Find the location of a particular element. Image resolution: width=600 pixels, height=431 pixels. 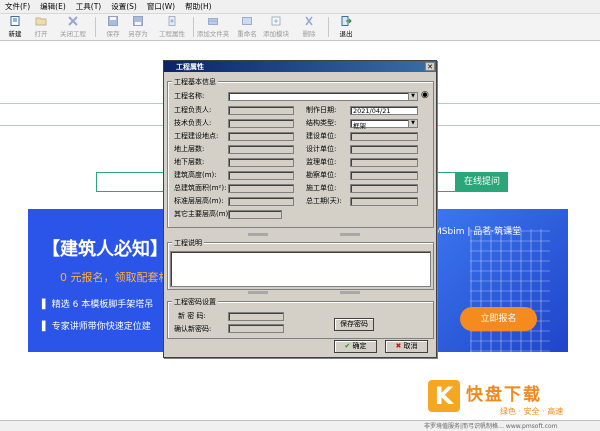

floors-above-input is located at coordinates (261, 149).